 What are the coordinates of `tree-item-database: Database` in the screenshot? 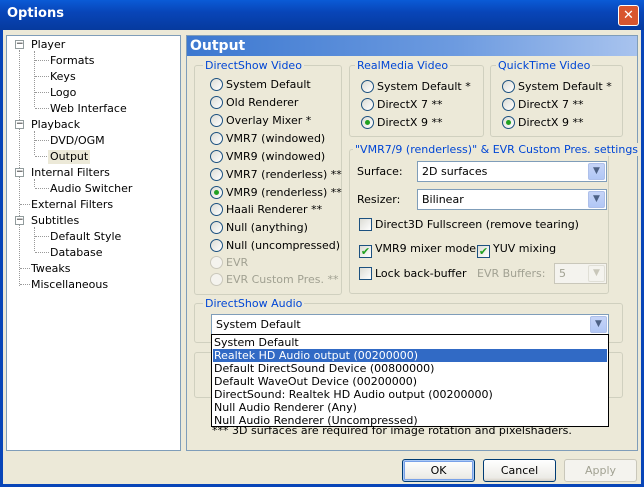 It's located at (76, 253).